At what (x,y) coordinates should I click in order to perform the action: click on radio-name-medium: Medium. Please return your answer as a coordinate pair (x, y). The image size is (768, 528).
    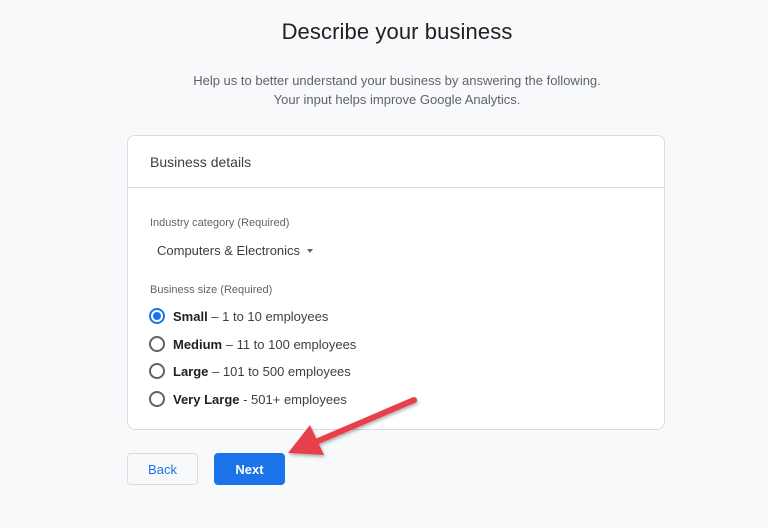
    Looking at the image, I should click on (198, 344).